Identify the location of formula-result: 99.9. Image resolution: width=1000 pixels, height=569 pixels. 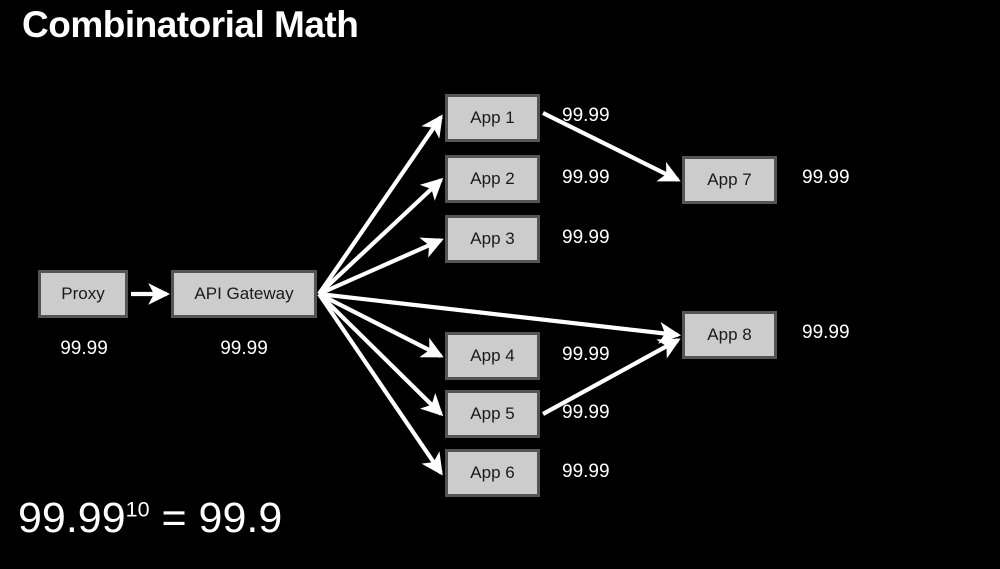
(240, 518).